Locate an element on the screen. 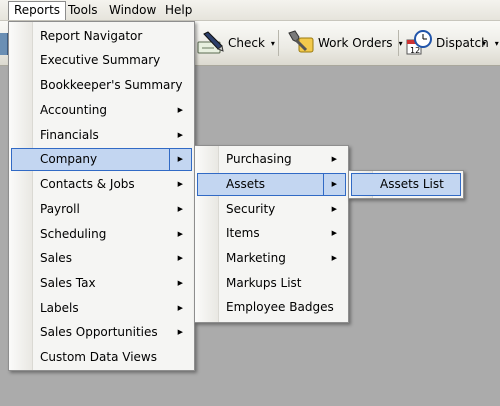  menu-window-label: Window is located at coordinates (133, 10).